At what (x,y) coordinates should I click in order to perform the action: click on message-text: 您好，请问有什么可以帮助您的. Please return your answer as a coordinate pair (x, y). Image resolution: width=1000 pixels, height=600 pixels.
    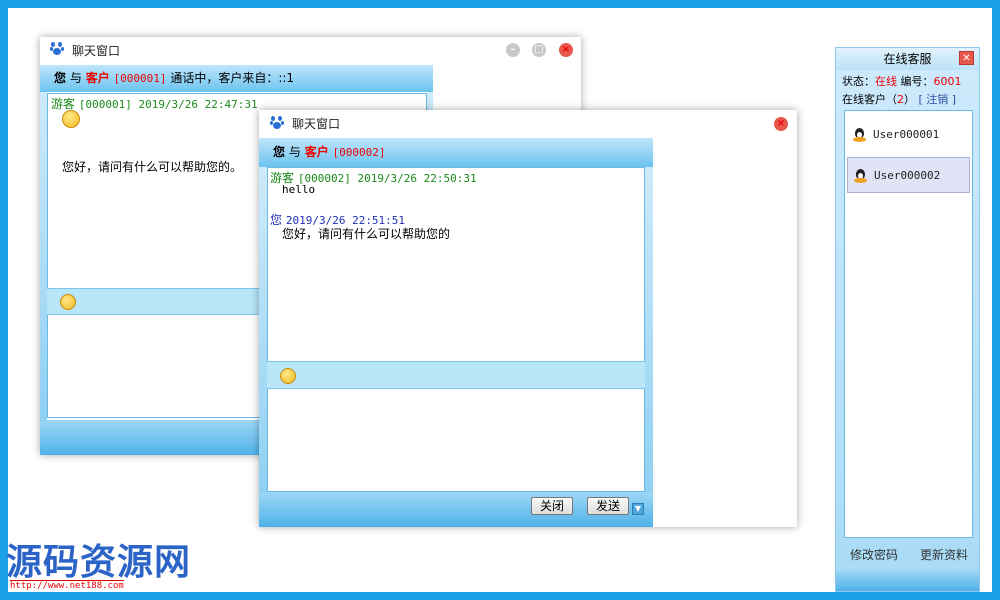
    Looking at the image, I should click on (366, 234).